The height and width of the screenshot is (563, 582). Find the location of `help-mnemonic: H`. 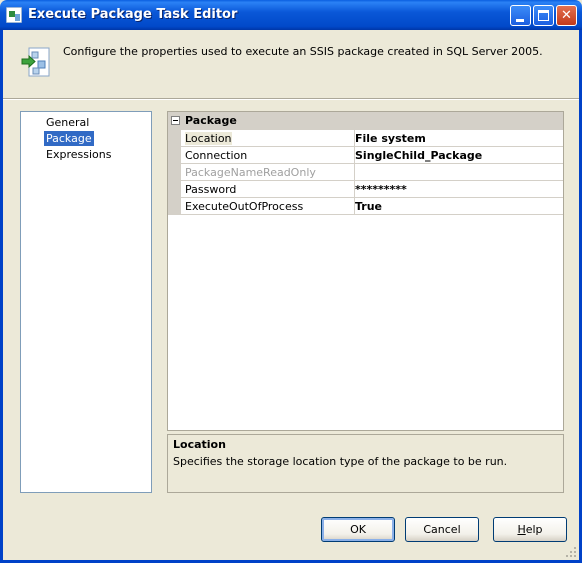

help-mnemonic: H is located at coordinates (521, 529).